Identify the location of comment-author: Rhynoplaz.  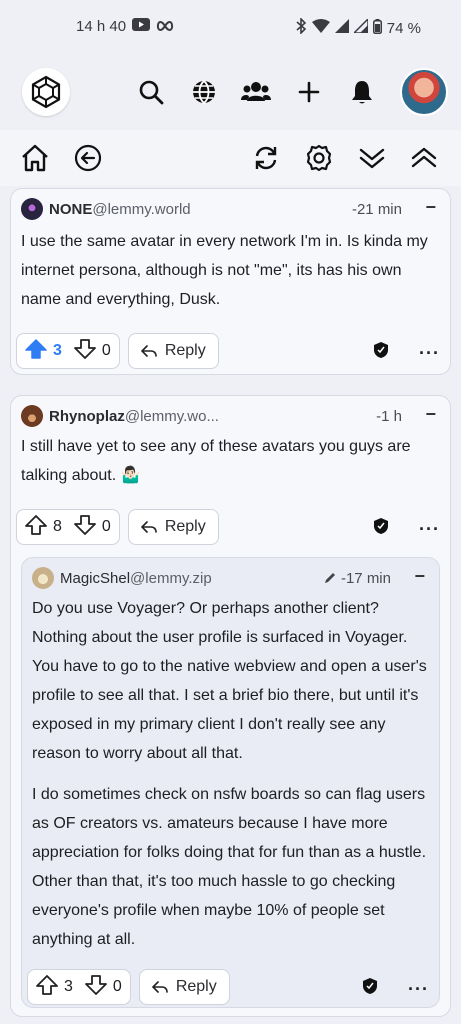
(87, 416).